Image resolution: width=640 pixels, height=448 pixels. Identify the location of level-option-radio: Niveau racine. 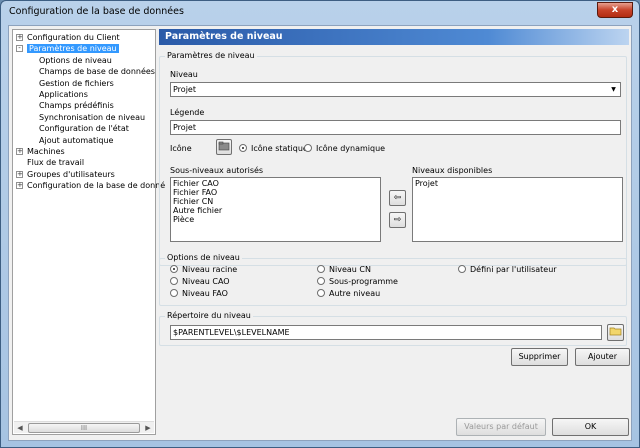
(203, 270).